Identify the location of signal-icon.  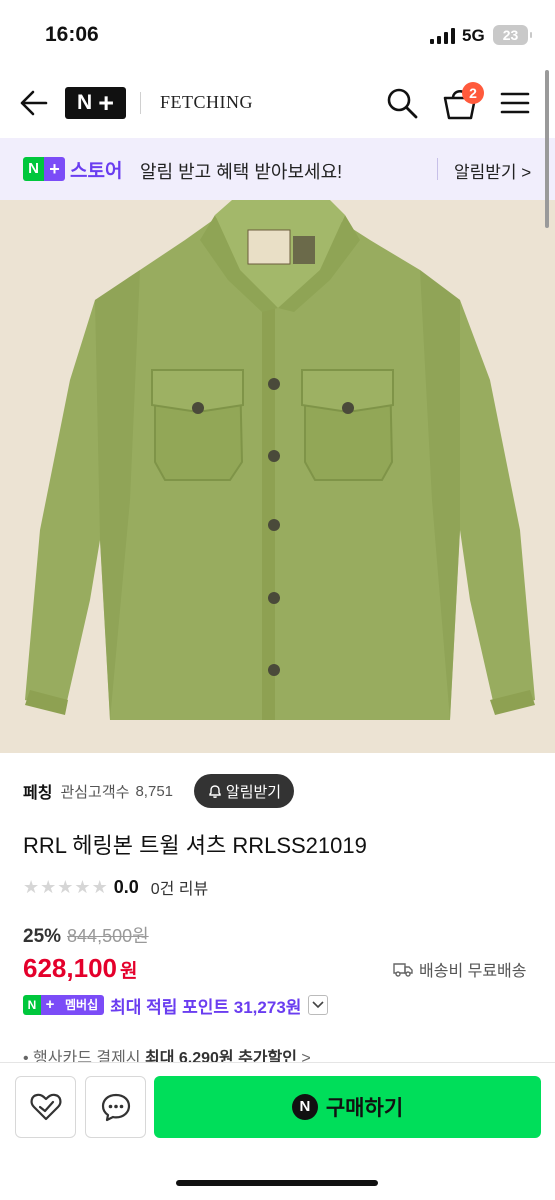
(442, 36).